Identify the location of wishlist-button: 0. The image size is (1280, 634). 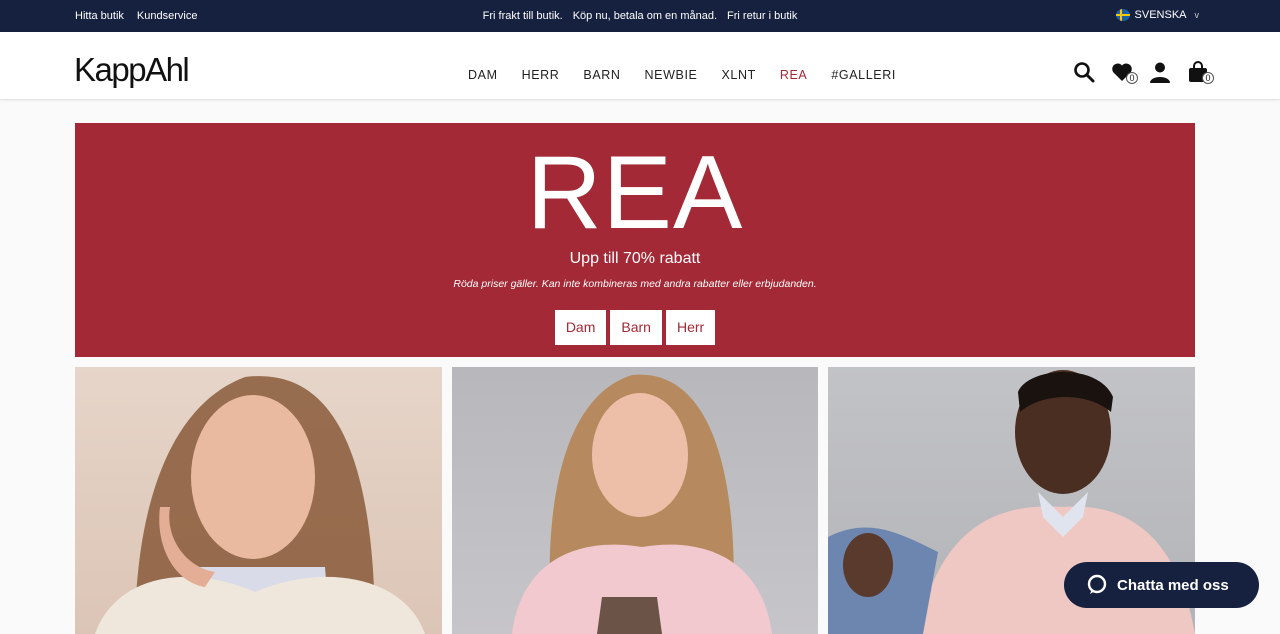
(1124, 72).